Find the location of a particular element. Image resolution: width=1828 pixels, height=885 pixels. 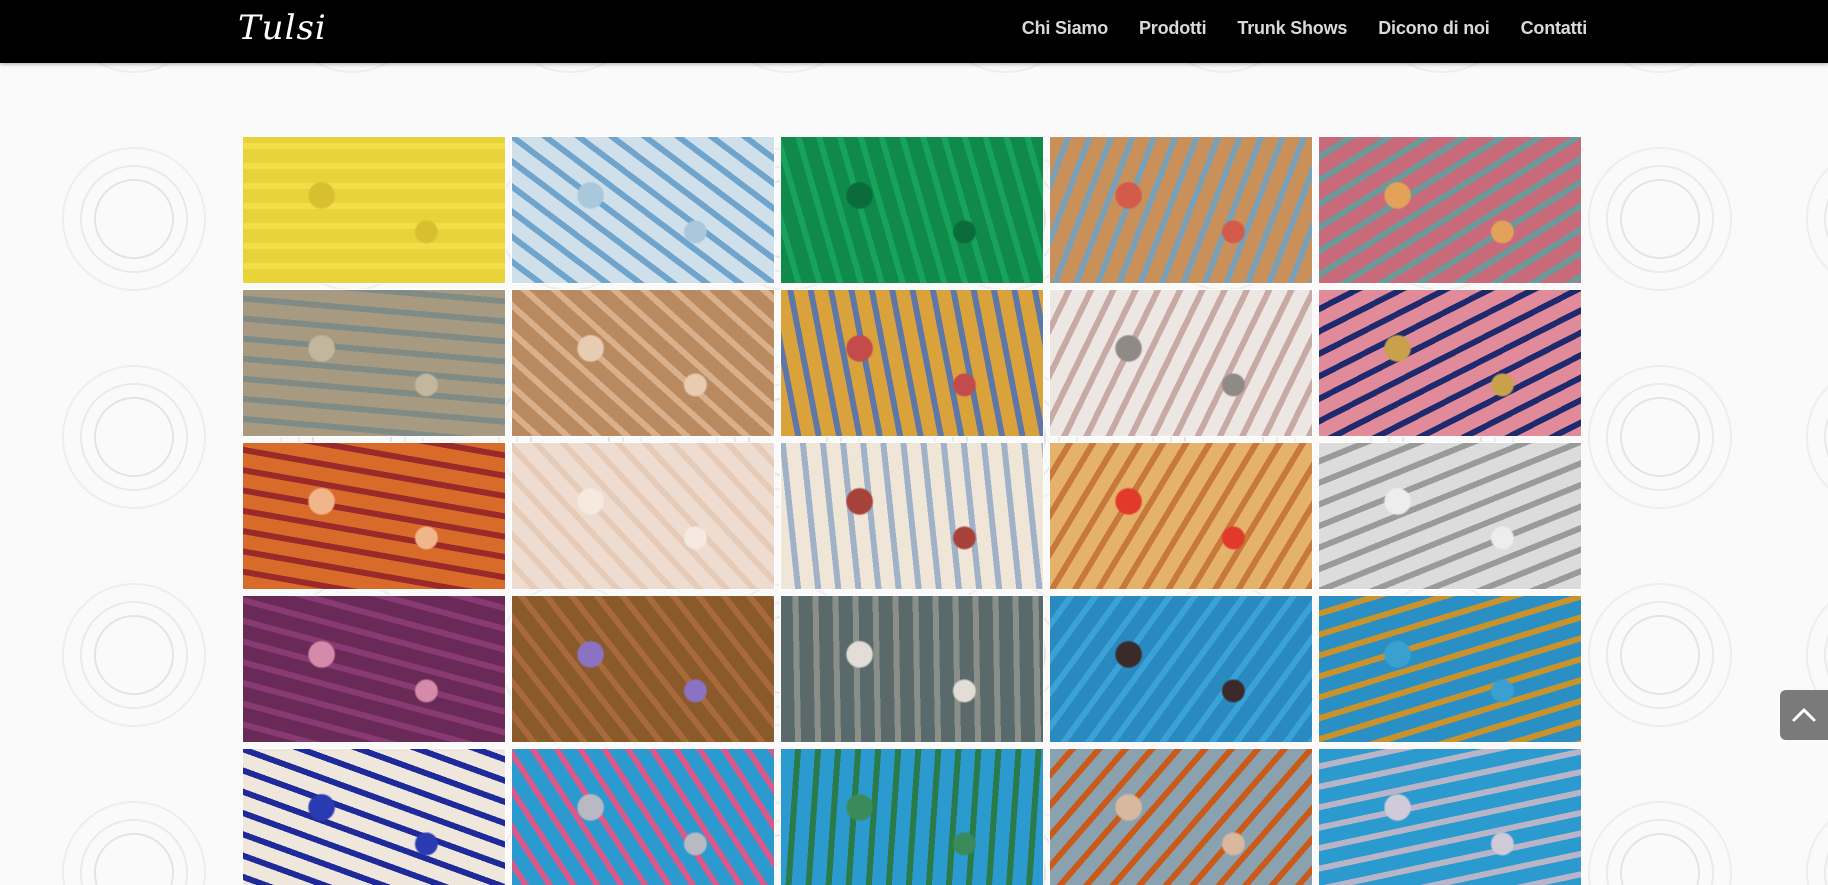

nav-item-dicono-di-noi: Dicono di noi is located at coordinates (1434, 28).